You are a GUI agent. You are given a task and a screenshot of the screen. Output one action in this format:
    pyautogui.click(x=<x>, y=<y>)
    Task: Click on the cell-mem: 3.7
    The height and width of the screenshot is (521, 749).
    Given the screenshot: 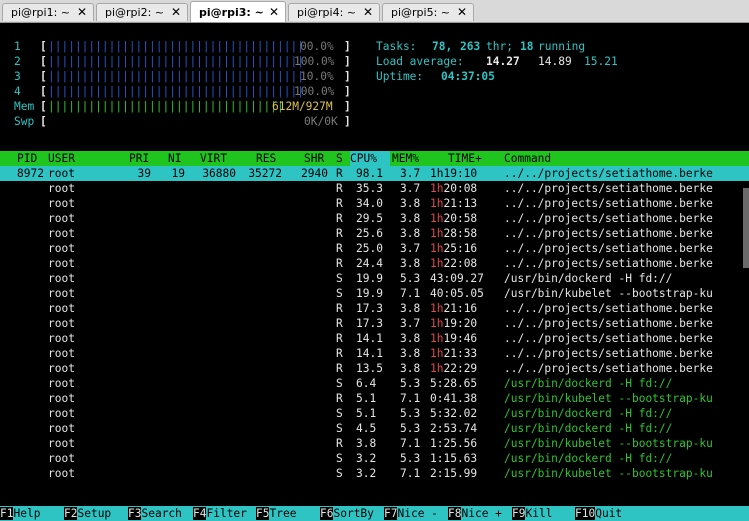 What is the action you would take?
    pyautogui.click(x=410, y=173)
    